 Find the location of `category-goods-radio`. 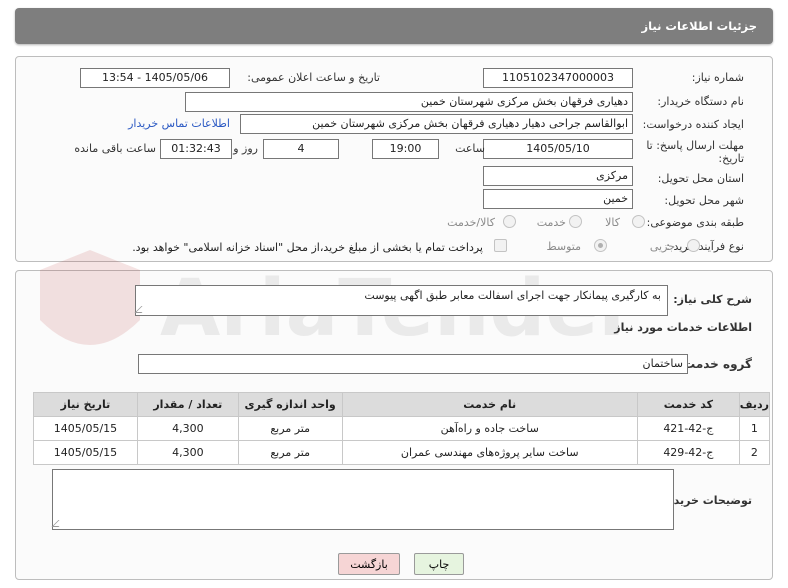

category-goods-radio is located at coordinates (638, 221).